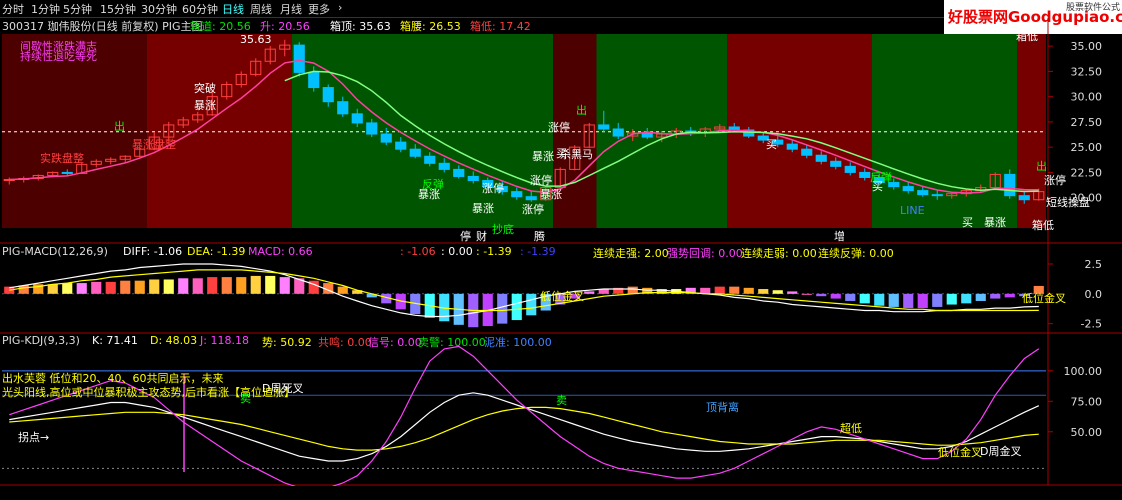 The image size is (1122, 500). What do you see at coordinates (1087, 122) in the screenshot?
I see `price-tick-label: 27.50` at bounding box center [1087, 122].